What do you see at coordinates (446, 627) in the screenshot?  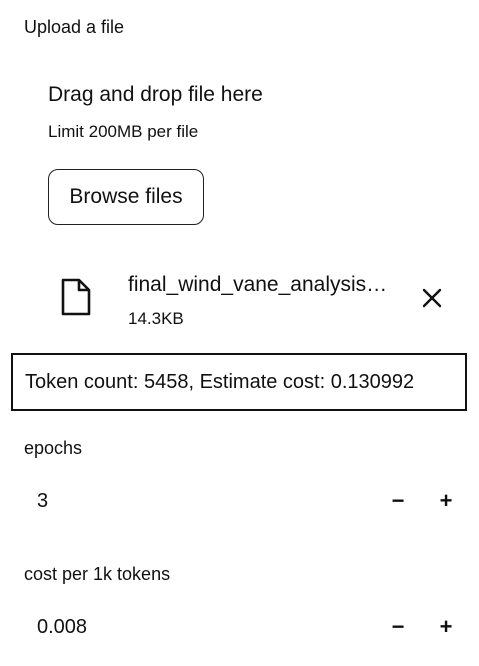 I see `cost-increment-button: +` at bounding box center [446, 627].